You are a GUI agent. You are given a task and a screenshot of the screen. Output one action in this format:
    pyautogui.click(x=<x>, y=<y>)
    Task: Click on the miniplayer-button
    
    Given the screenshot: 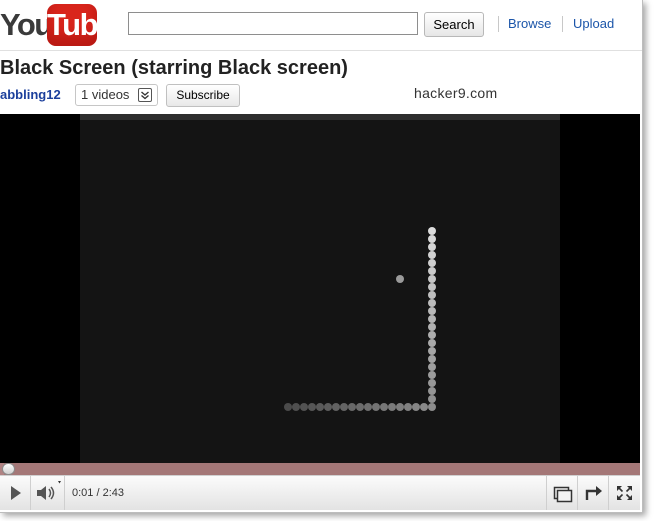 What is the action you would take?
    pyautogui.click(x=562, y=493)
    